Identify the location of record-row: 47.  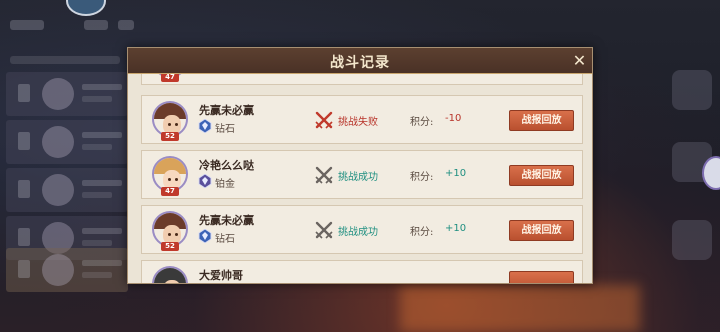
(362, 79).